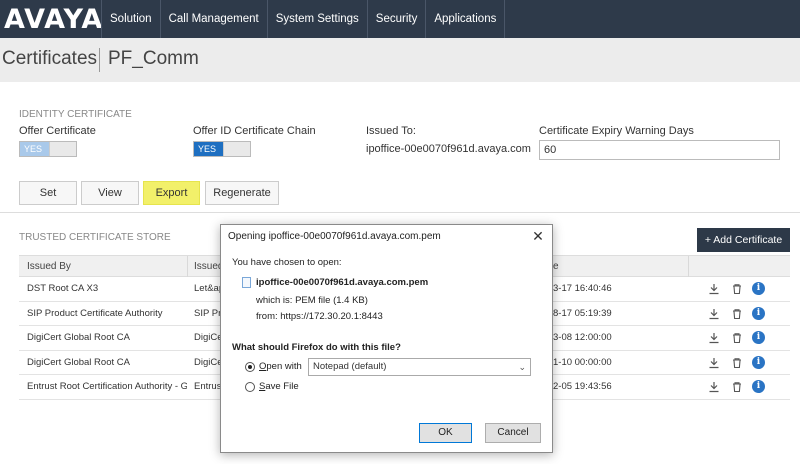 This screenshot has width=800, height=464. What do you see at coordinates (57, 131) in the screenshot?
I see `offer-certificate-label: Offer Certificate` at bounding box center [57, 131].